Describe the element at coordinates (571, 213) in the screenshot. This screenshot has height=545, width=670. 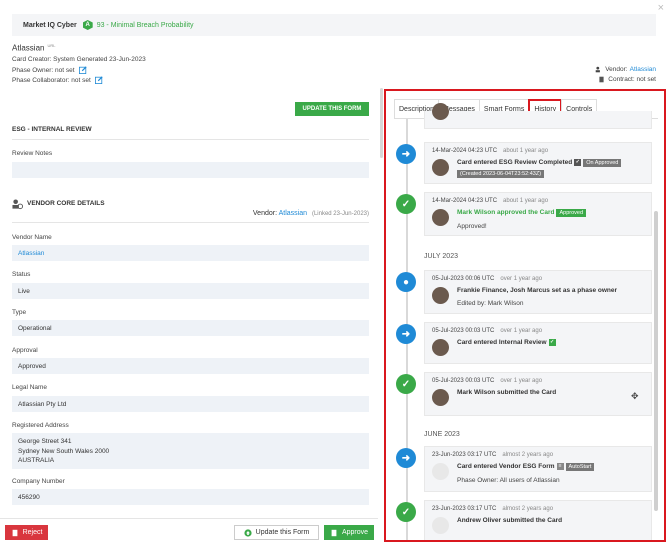
I see `status-tag: Approved` at that location.